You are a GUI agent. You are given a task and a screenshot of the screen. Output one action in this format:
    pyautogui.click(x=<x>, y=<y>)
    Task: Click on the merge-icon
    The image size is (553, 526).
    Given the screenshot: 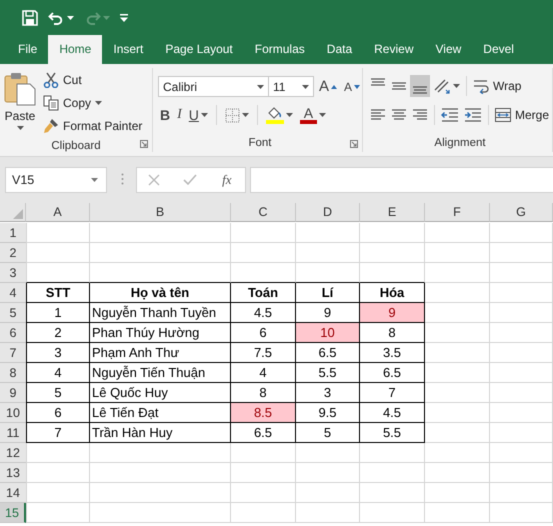 What is the action you would take?
    pyautogui.click(x=503, y=115)
    